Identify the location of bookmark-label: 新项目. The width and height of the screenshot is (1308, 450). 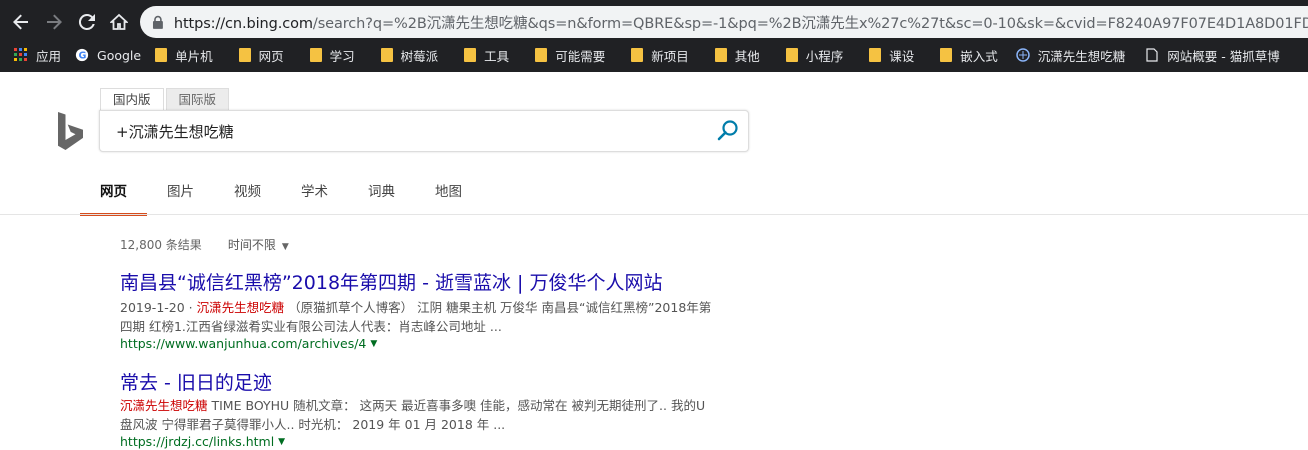
(670, 56).